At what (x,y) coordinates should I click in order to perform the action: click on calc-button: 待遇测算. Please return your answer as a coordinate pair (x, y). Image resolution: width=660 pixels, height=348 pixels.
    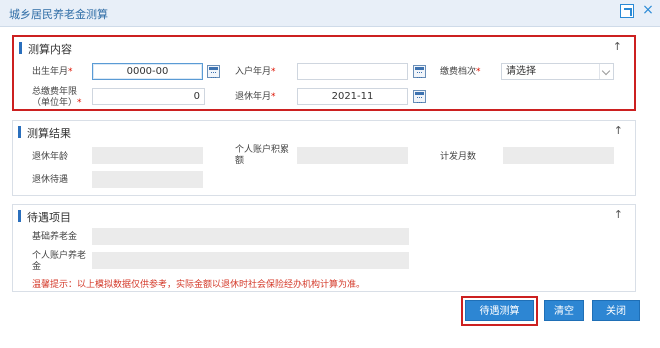
    Looking at the image, I should click on (499, 310).